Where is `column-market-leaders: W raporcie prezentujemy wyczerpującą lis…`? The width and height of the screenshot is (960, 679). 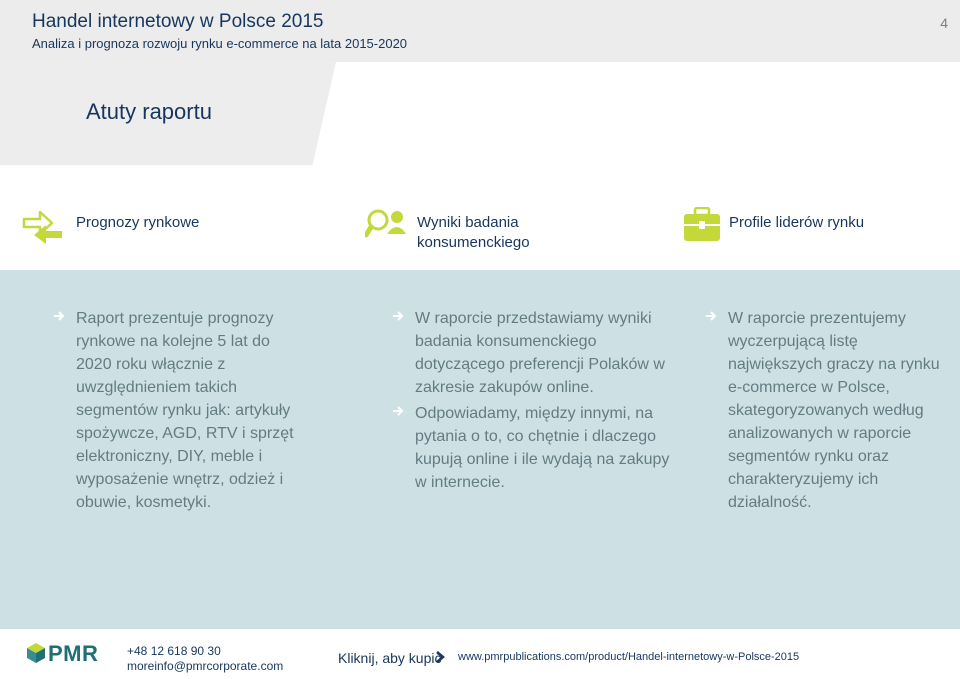
column-market-leaders: W raporcie prezentujemy wyczerpującą lis… is located at coordinates (826, 410).